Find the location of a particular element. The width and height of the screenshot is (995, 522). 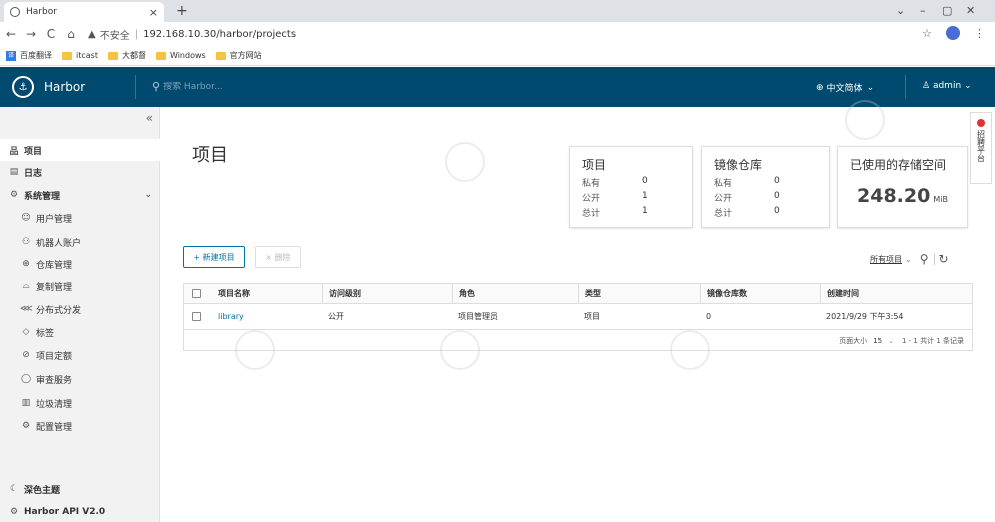

column-header: 类型 is located at coordinates (589, 293).